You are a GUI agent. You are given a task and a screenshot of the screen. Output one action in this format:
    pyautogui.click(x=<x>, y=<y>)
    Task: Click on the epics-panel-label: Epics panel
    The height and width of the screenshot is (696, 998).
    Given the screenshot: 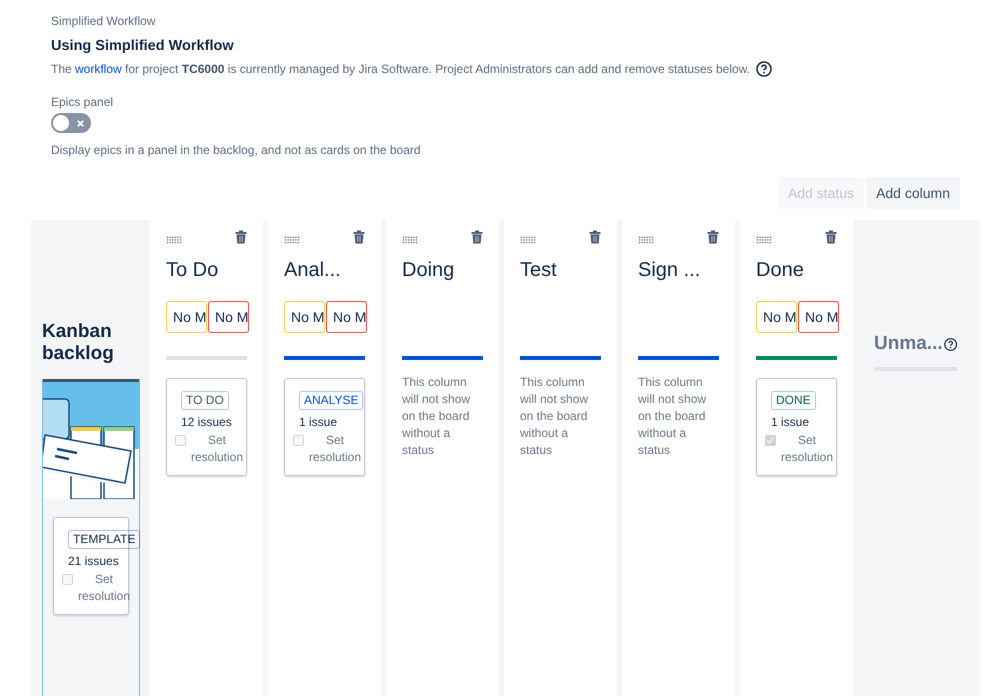 What is the action you would take?
    pyautogui.click(x=82, y=102)
    